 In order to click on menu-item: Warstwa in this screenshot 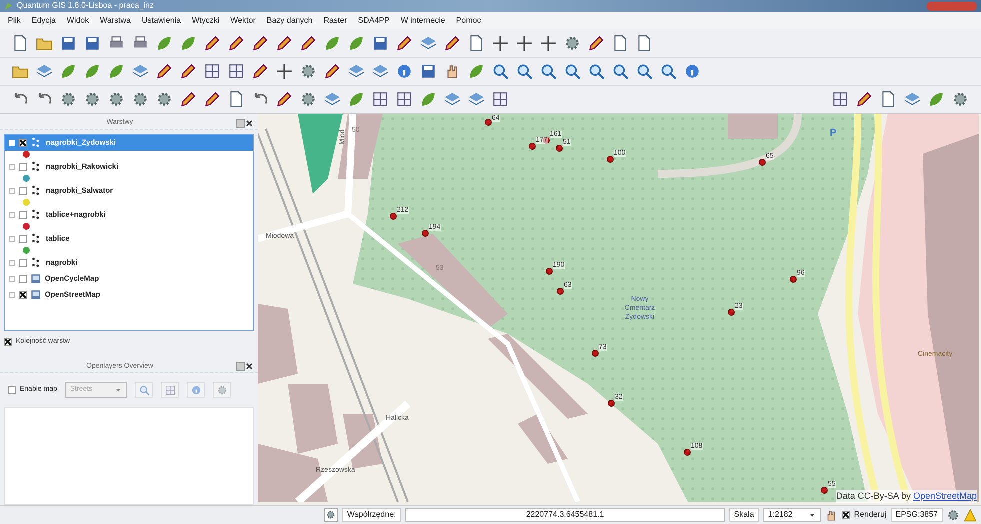, I will do `click(115, 20)`.